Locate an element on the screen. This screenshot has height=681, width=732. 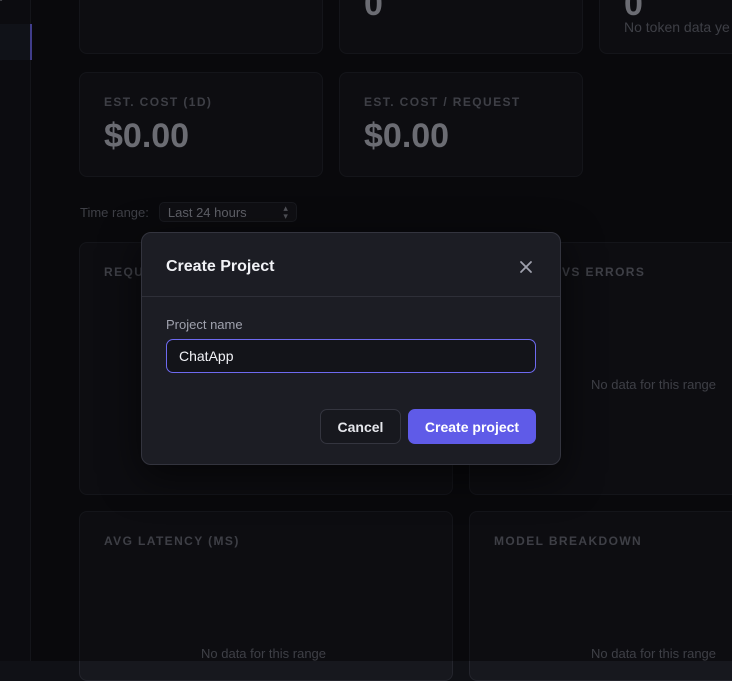
project-name-input is located at coordinates (351, 356).